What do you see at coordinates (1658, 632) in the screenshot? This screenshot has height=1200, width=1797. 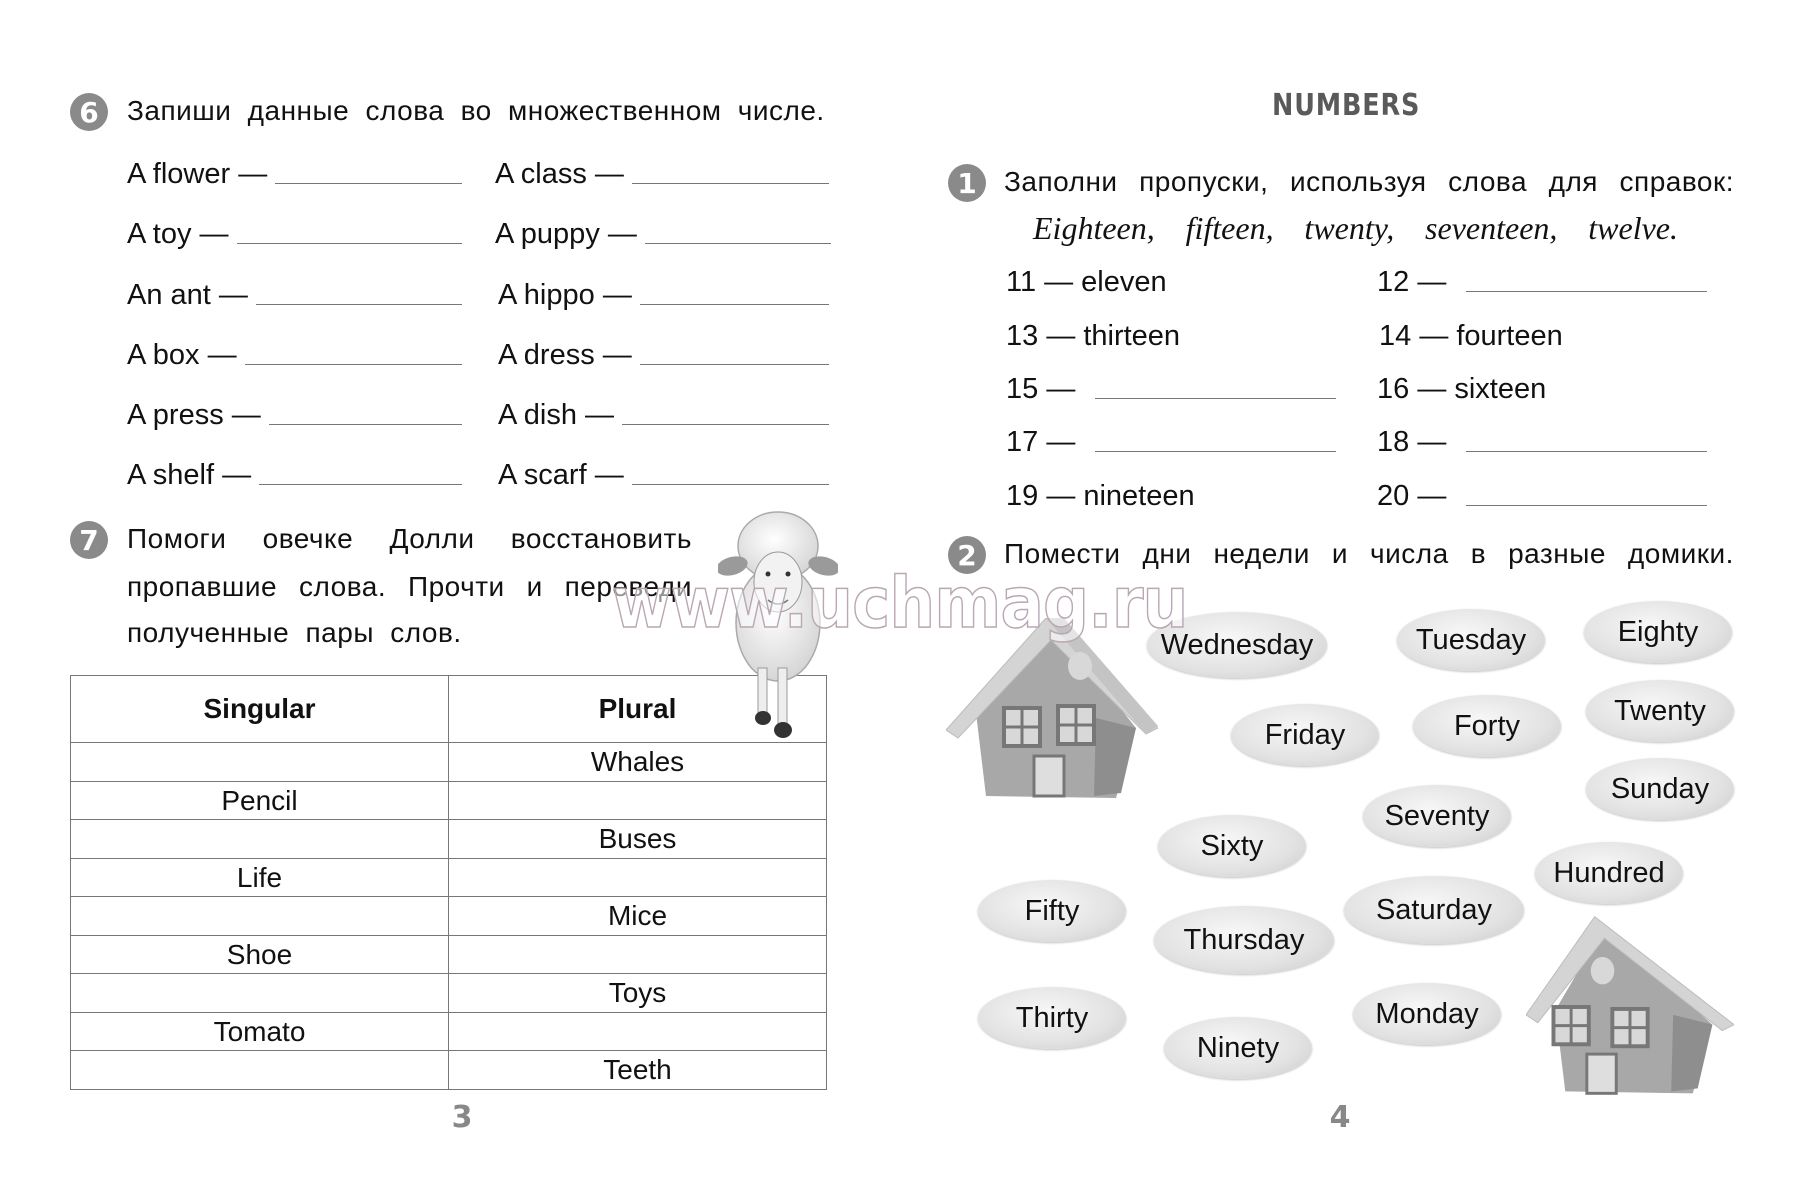 I see `word-bubble-eighty: Eighty` at bounding box center [1658, 632].